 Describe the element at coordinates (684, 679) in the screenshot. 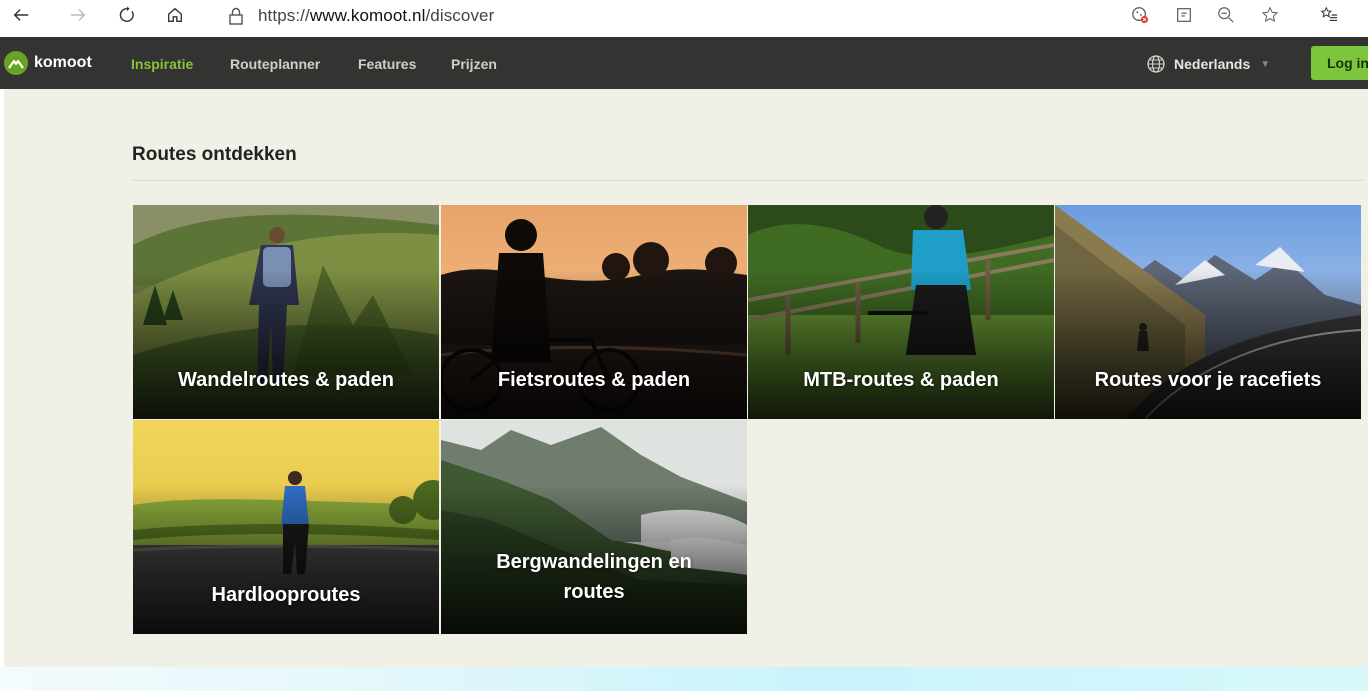

I see `page-bottom-strip` at that location.